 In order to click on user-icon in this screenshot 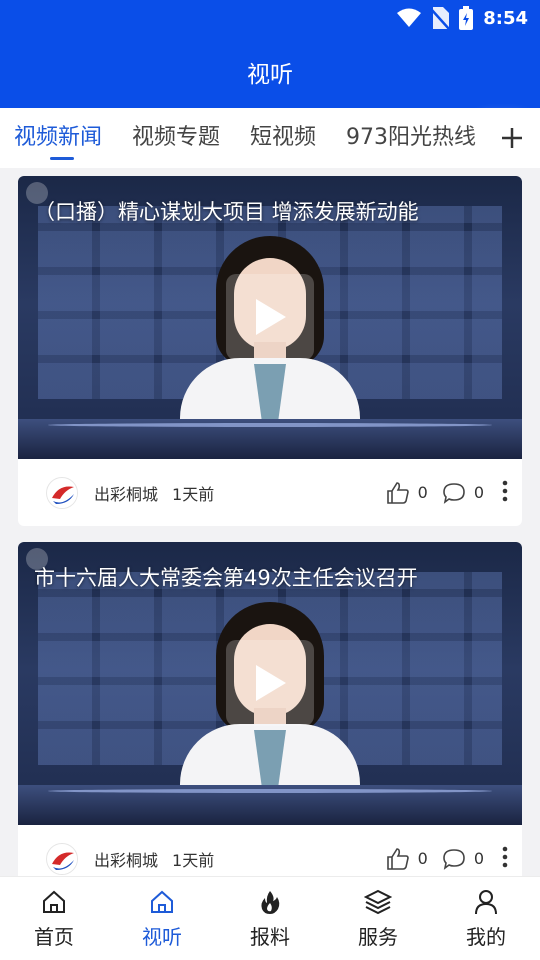, I will do `click(486, 902)`.